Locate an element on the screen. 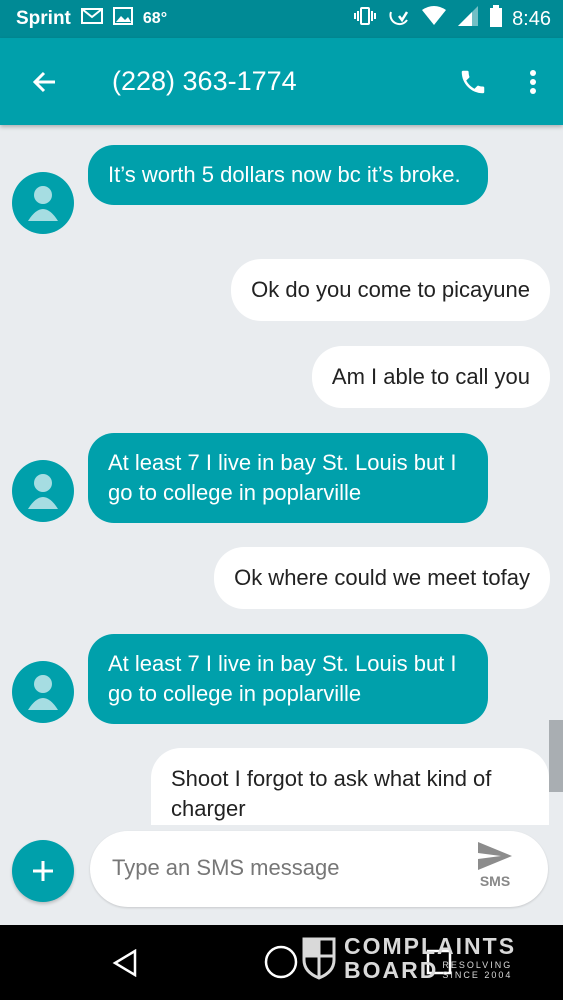  back-button is located at coordinates (44, 82).